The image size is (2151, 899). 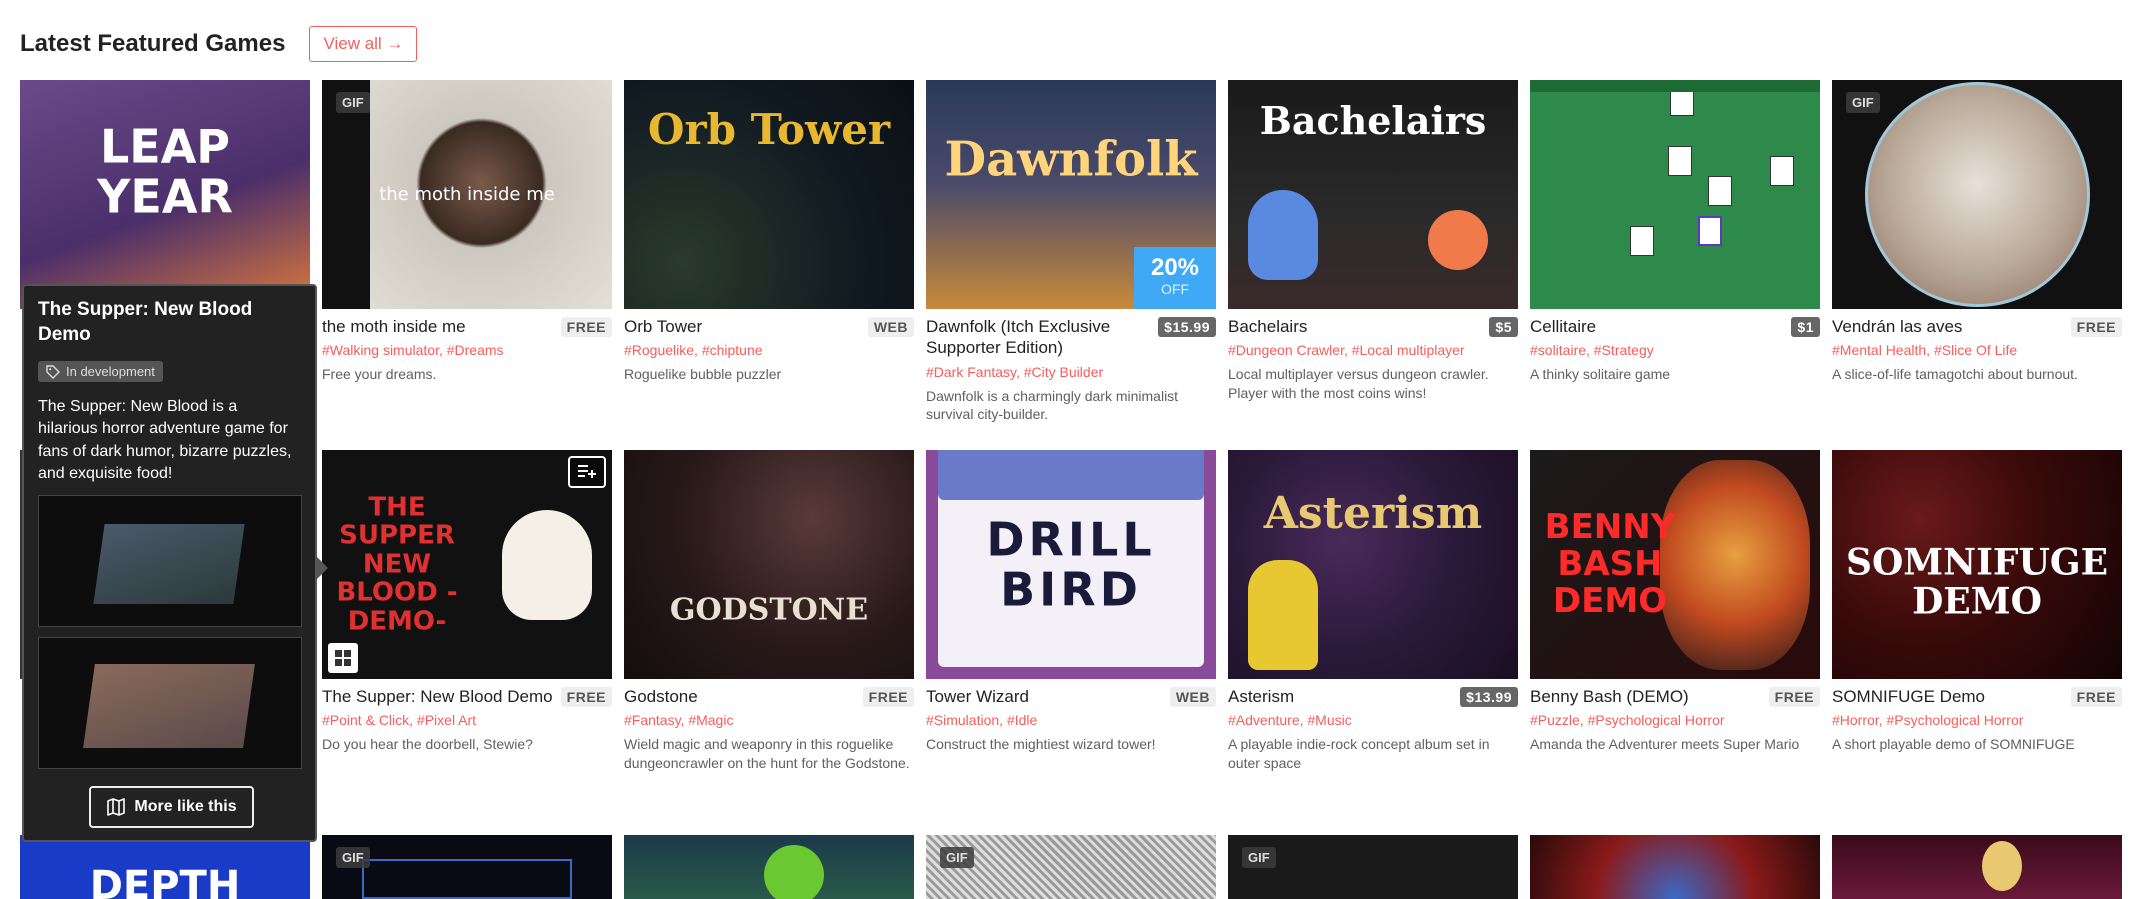 What do you see at coordinates (1977, 720) in the screenshot?
I see `game-tags: #Horror, #Psychological Horror` at bounding box center [1977, 720].